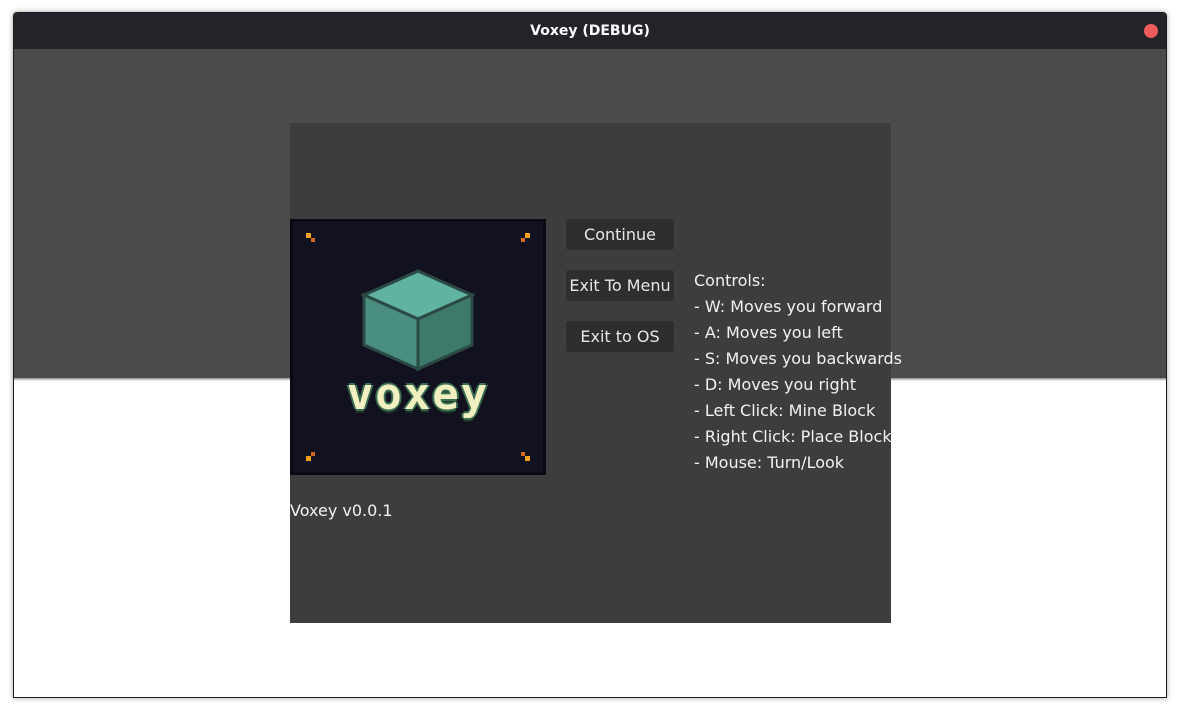  Describe the element at coordinates (775, 384) in the screenshot. I see `controls-item: - D: Moves you right` at that location.